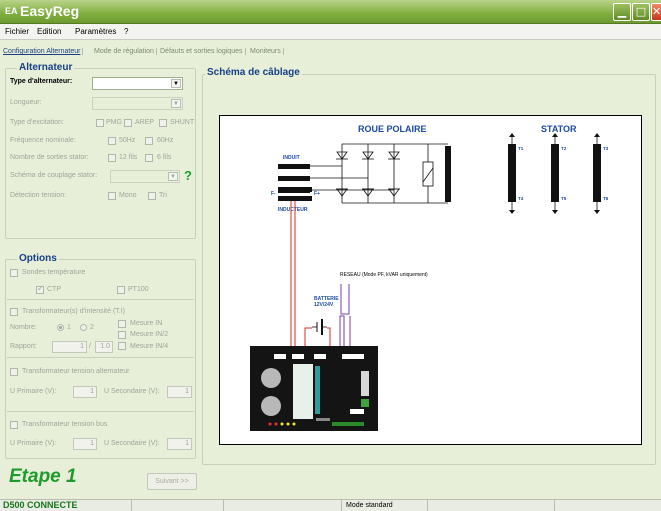 The width and height of the screenshot is (661, 511). What do you see at coordinates (65, 424) in the screenshot?
I see `ttb-label: Transformateur tension bus` at bounding box center [65, 424].